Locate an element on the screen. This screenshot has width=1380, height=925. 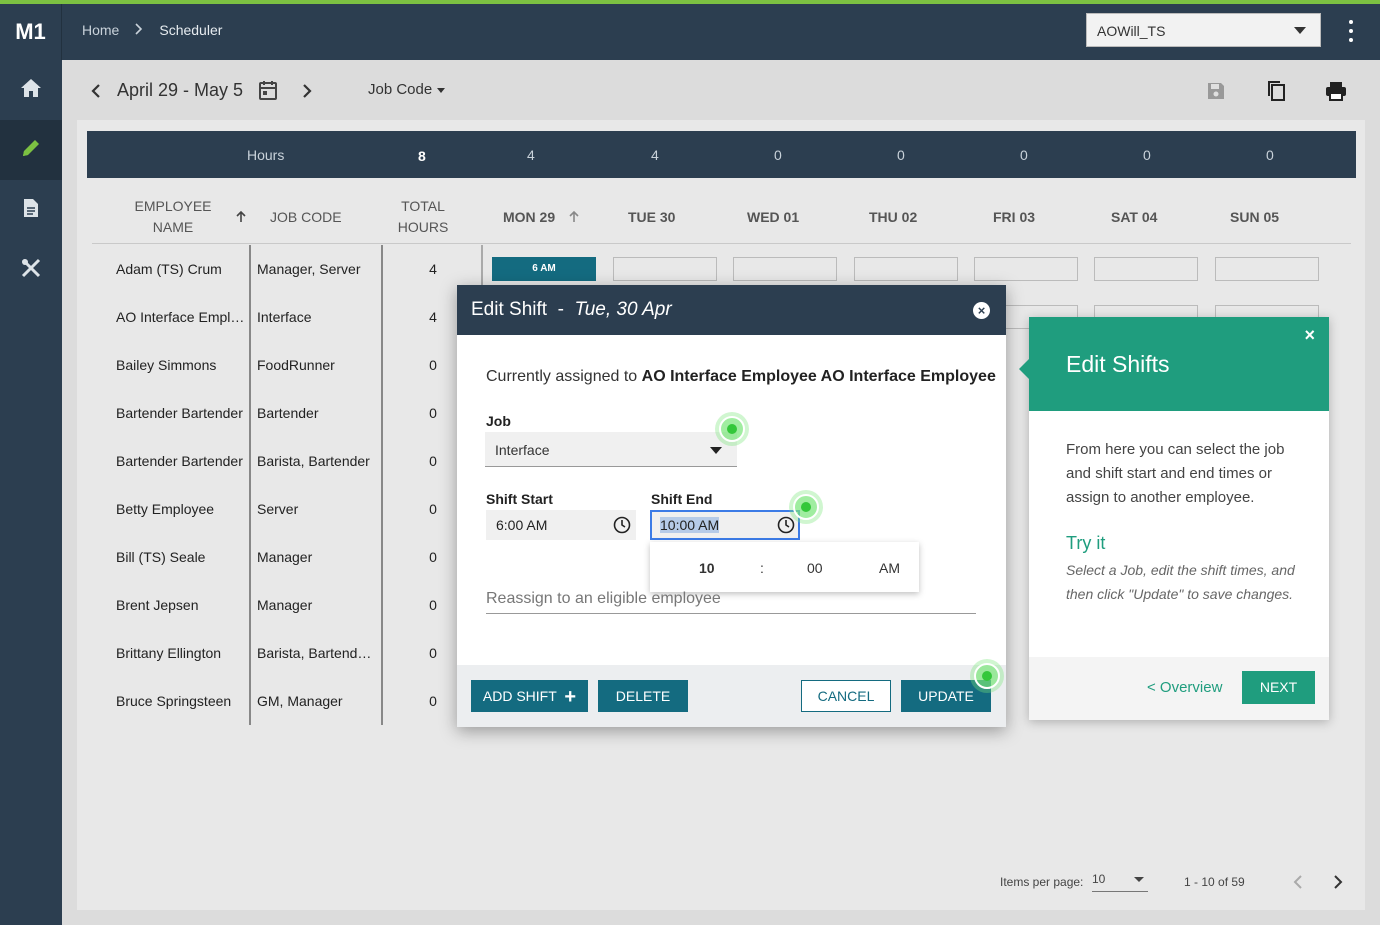
job-code: Barista, Bartender is located at coordinates (313, 461).